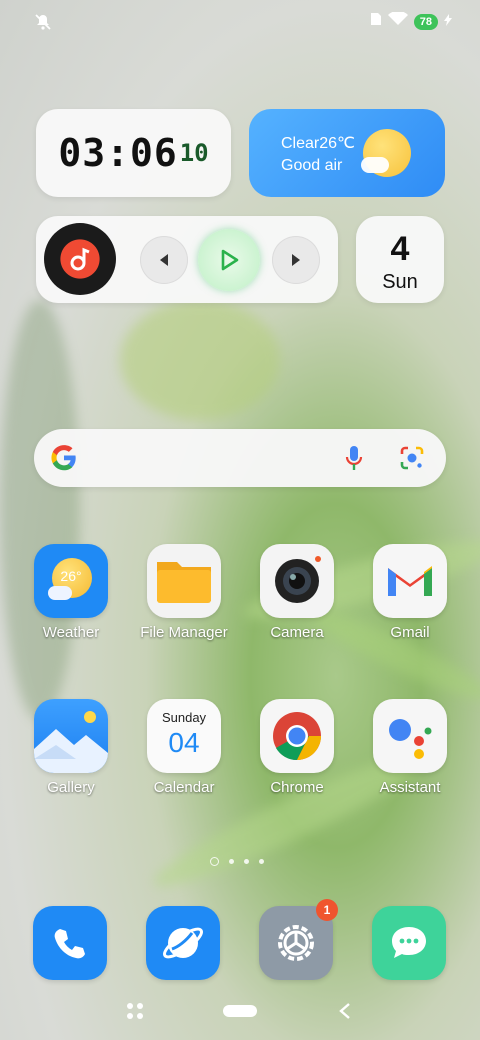  What do you see at coordinates (64, 460) in the screenshot?
I see `google-logo-icon` at bounding box center [64, 460].